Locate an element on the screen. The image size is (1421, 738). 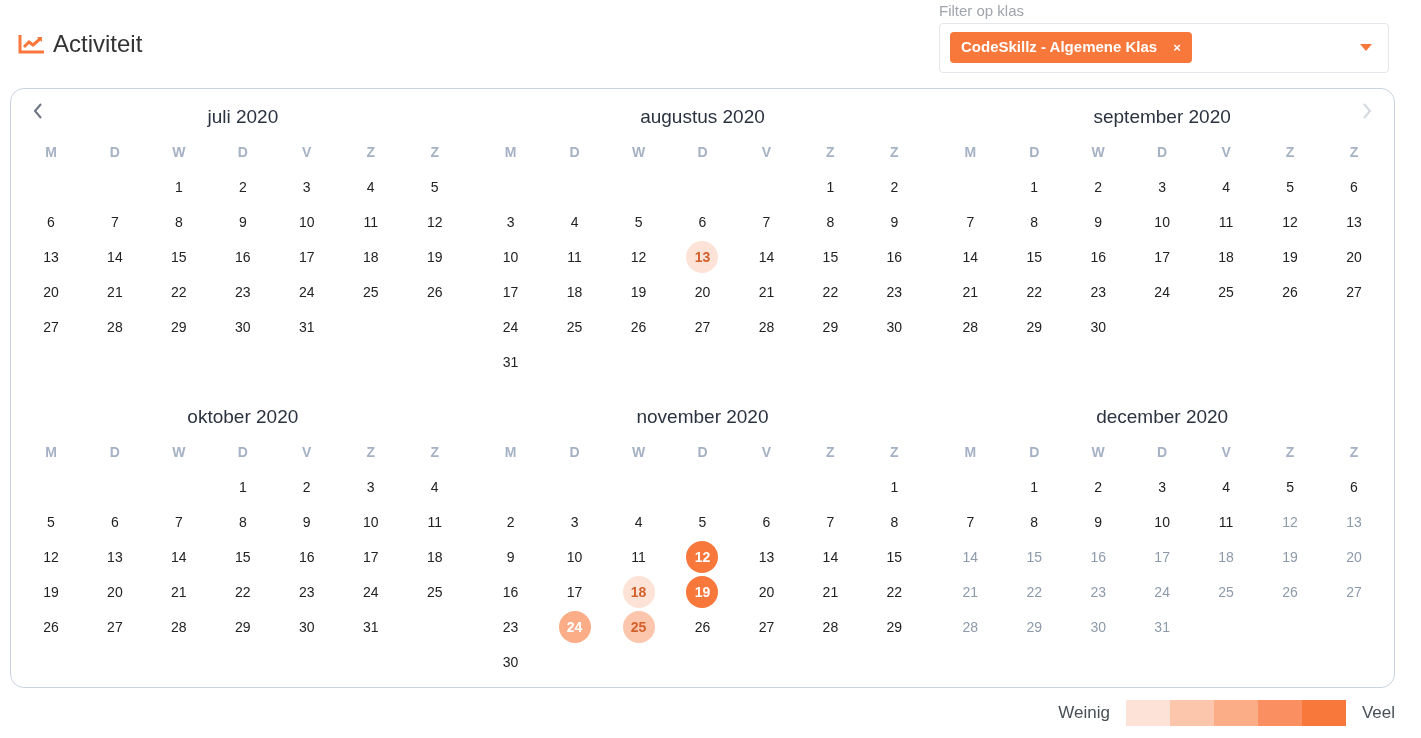
day-number: 13 is located at coordinates (115, 557).